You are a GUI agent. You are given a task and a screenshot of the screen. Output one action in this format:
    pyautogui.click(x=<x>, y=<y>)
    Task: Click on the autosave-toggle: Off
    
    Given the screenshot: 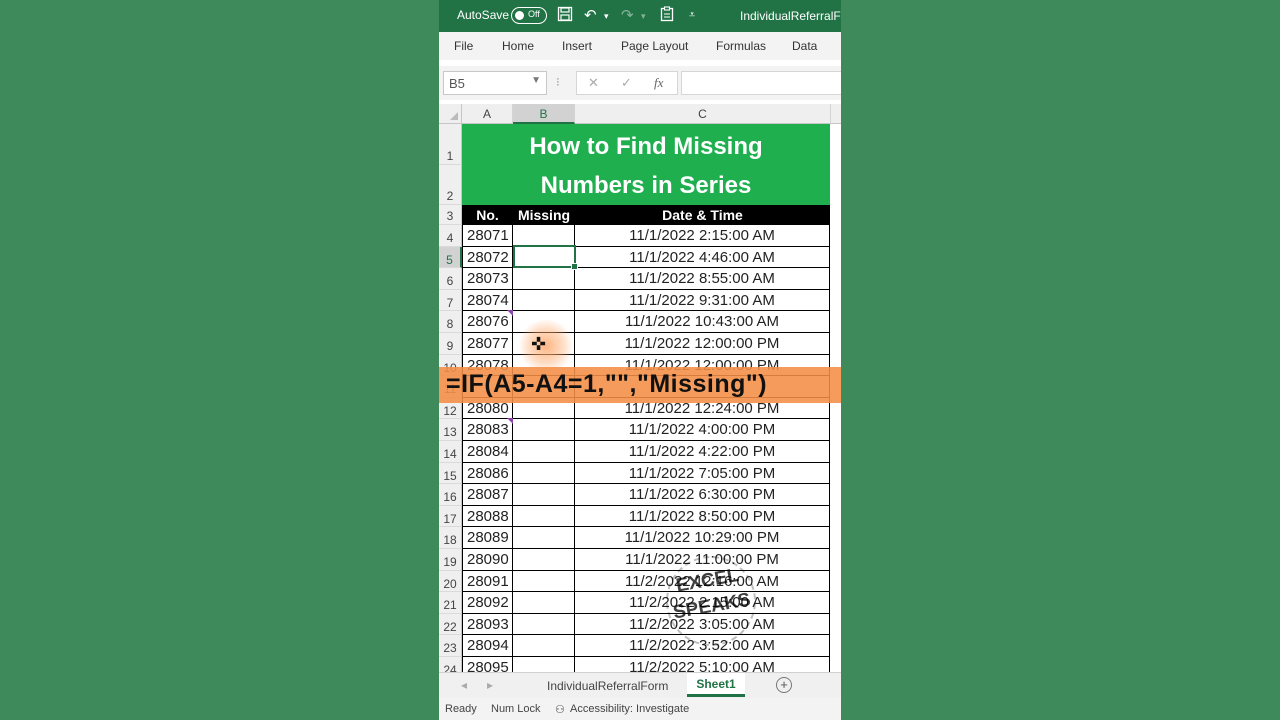 What is the action you would take?
    pyautogui.click(x=529, y=15)
    